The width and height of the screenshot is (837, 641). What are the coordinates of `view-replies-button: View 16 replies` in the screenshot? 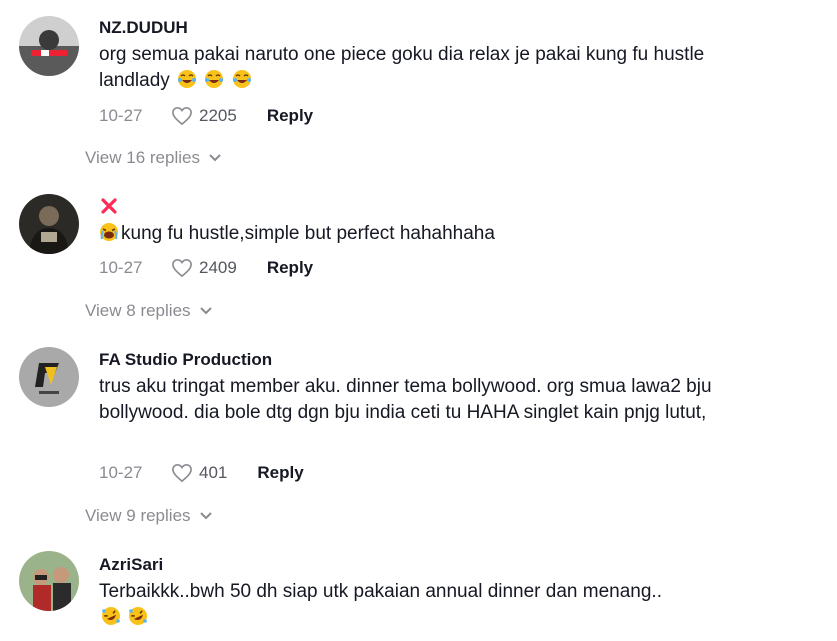 It's located at (153, 158).